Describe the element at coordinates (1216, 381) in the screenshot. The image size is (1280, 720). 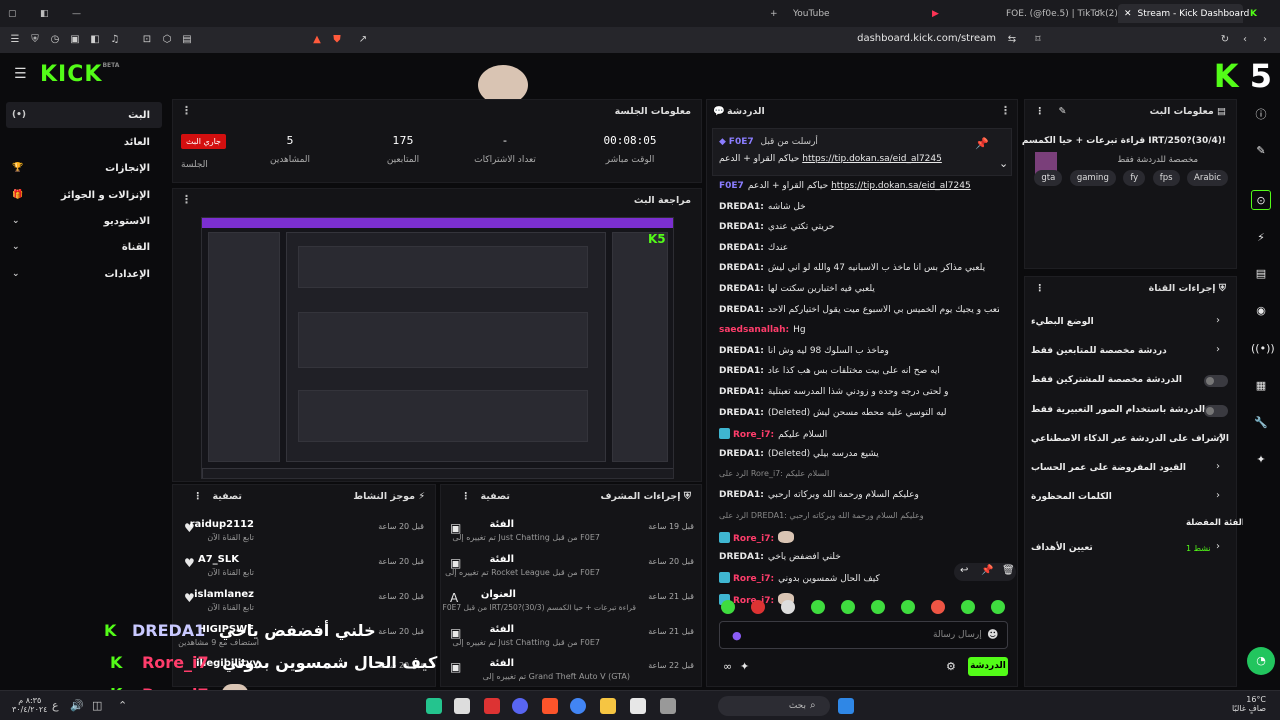
I see `subscribers-only-toggle` at that location.